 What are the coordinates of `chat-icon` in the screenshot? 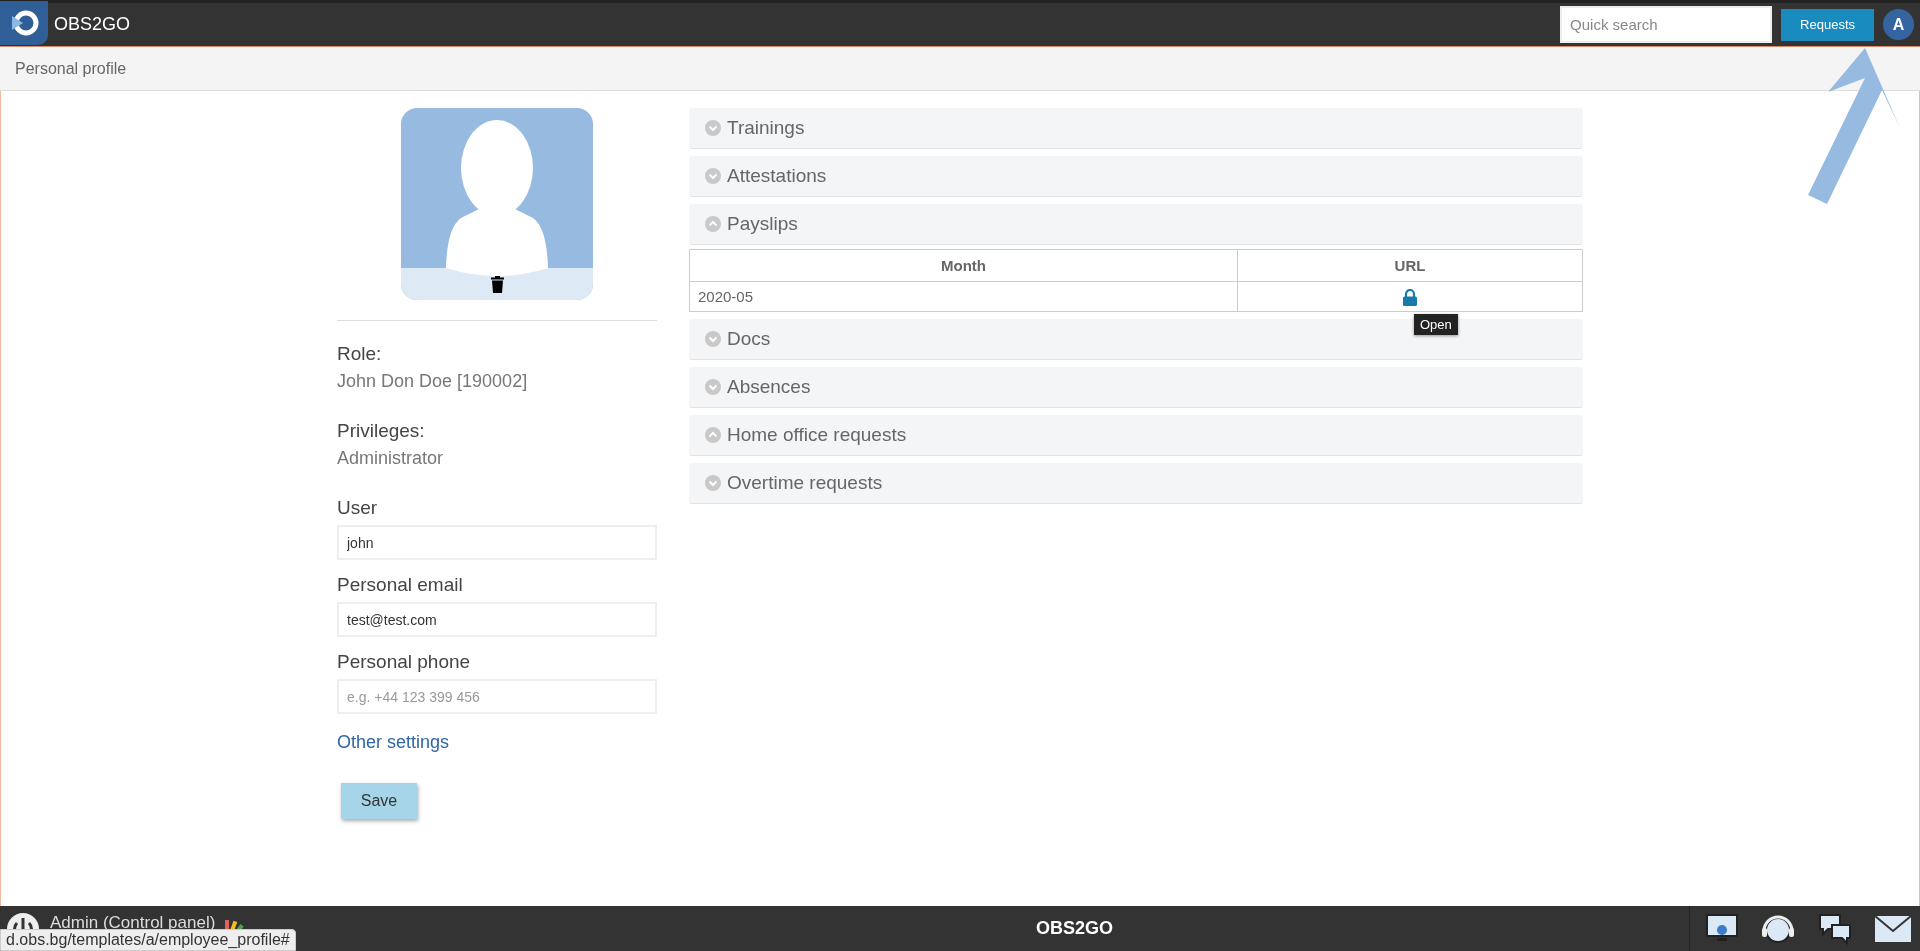 It's located at (1835, 928).